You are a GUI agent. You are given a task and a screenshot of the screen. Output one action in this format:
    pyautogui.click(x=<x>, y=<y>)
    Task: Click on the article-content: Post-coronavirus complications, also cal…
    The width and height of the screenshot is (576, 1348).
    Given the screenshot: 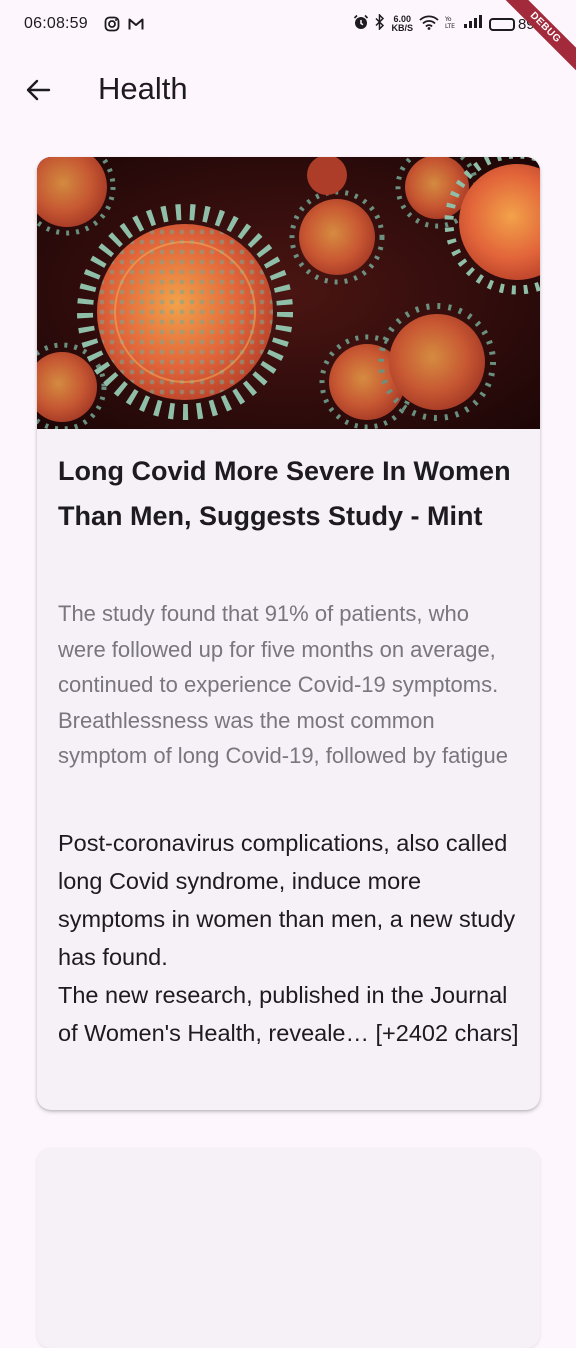 What is the action you would take?
    pyautogui.click(x=293, y=938)
    